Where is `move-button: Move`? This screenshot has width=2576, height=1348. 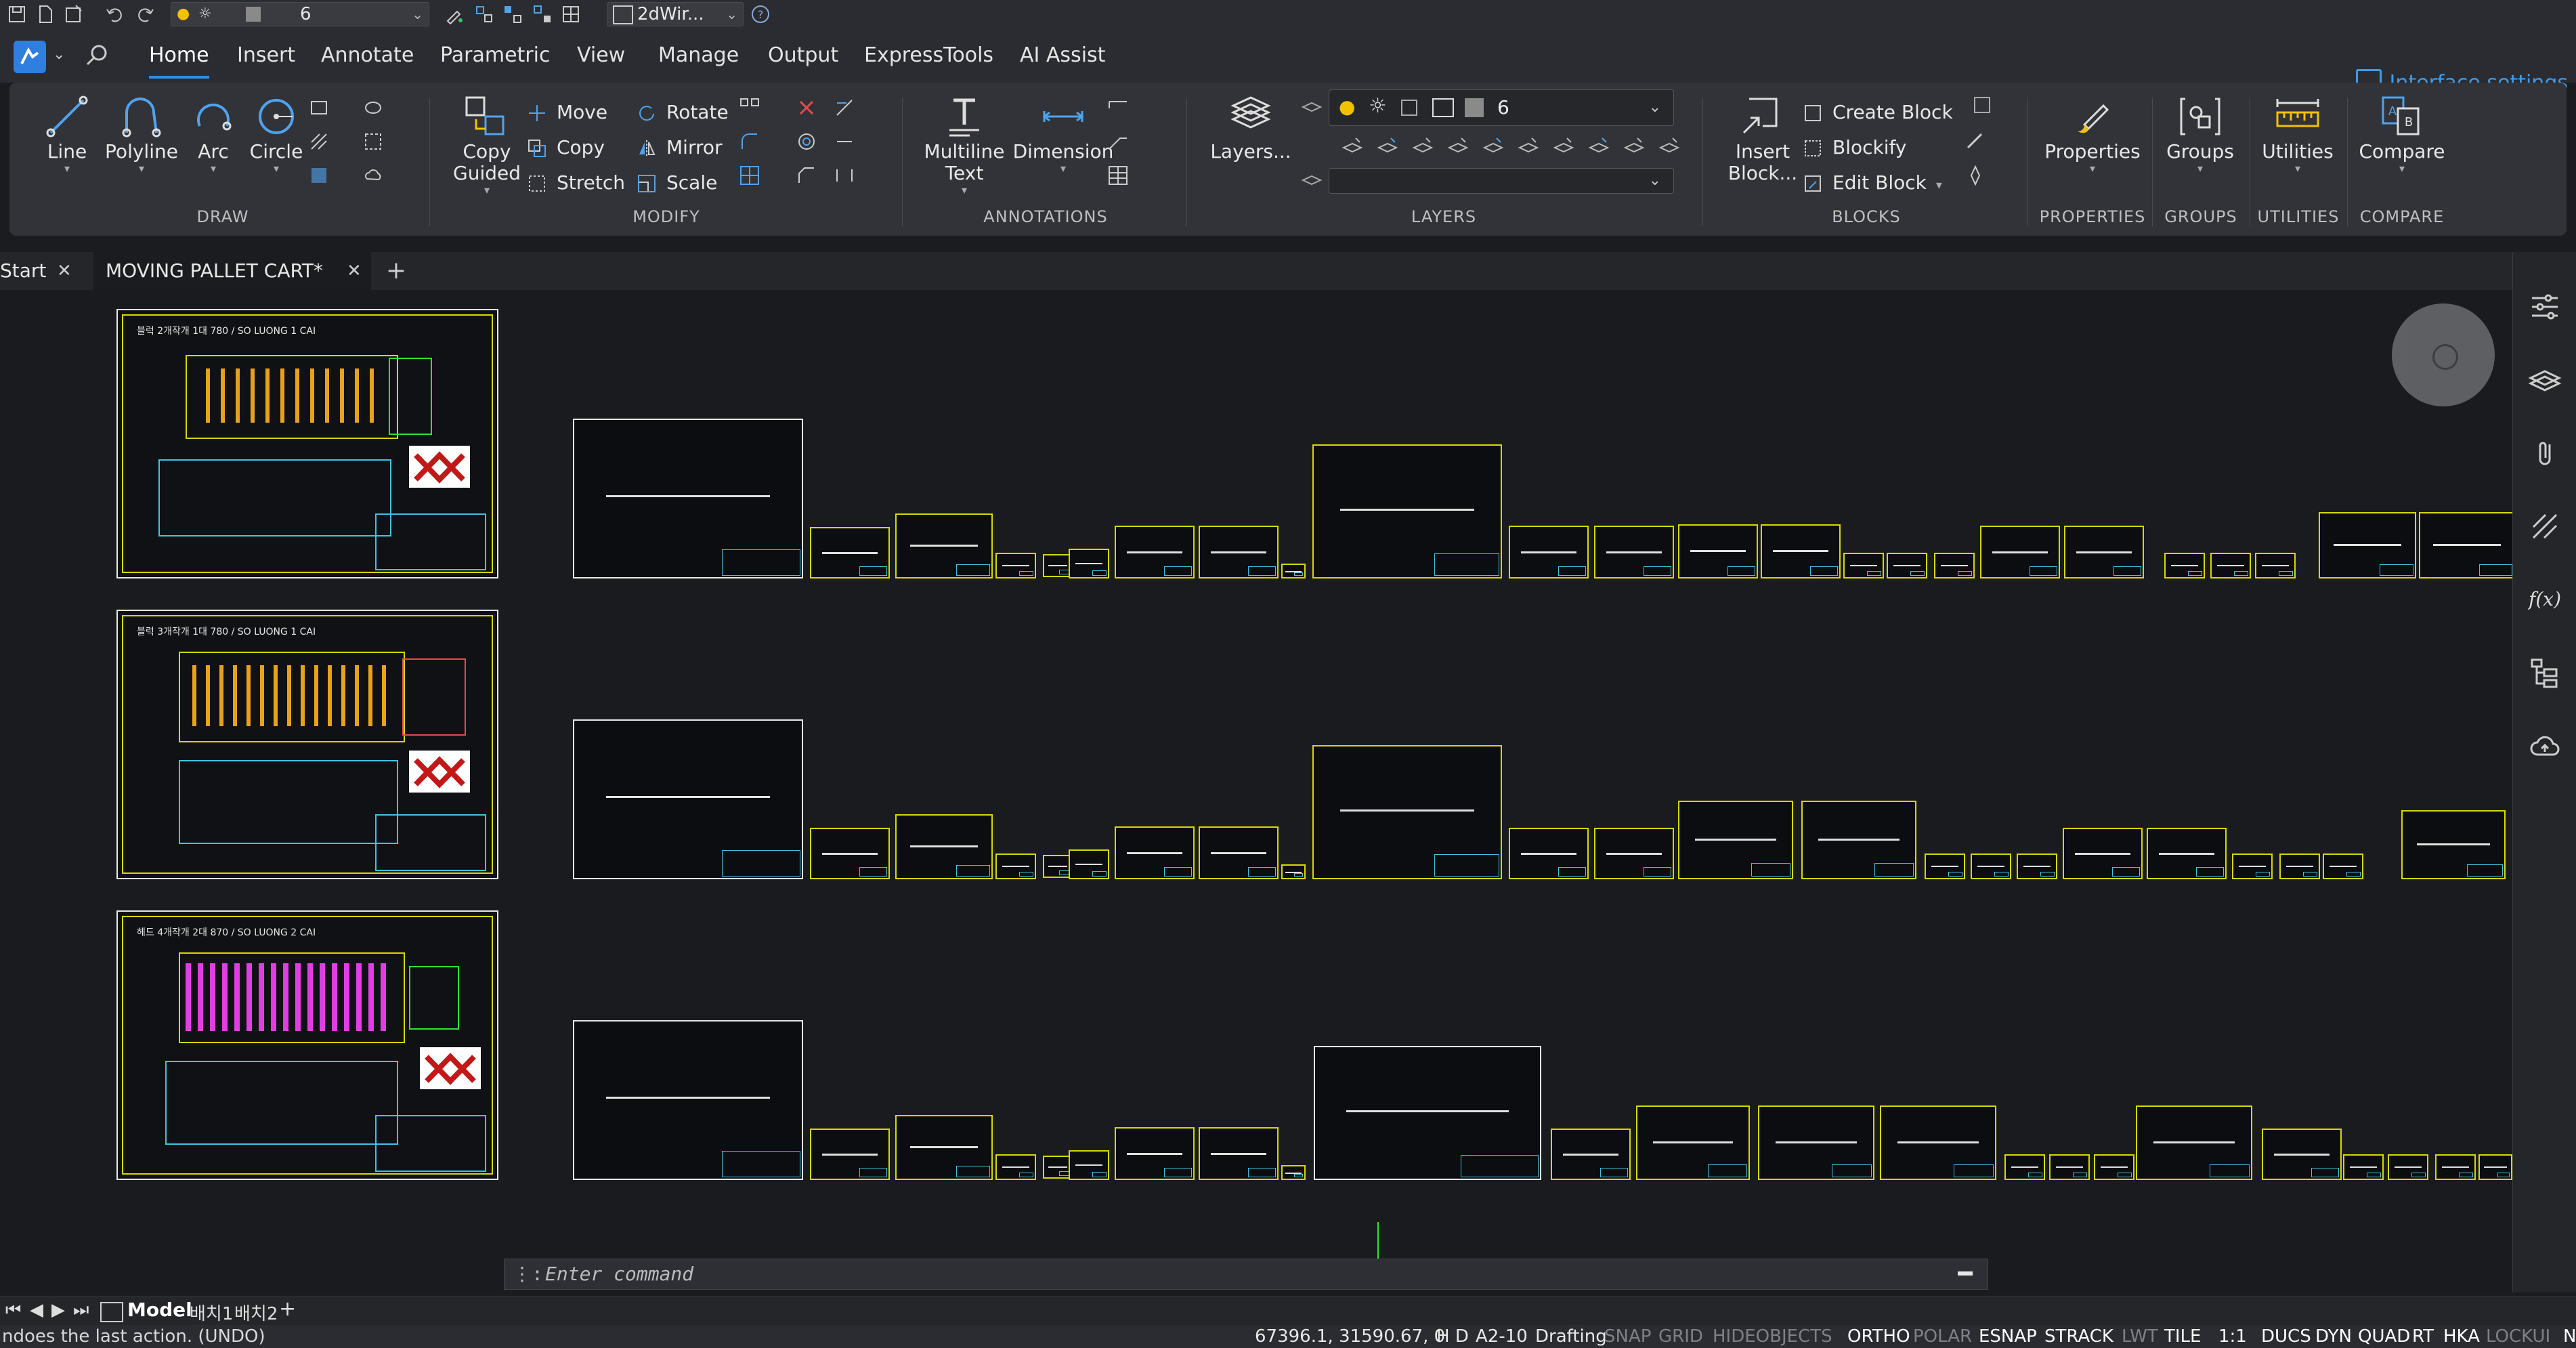
move-button: Move is located at coordinates (567, 113).